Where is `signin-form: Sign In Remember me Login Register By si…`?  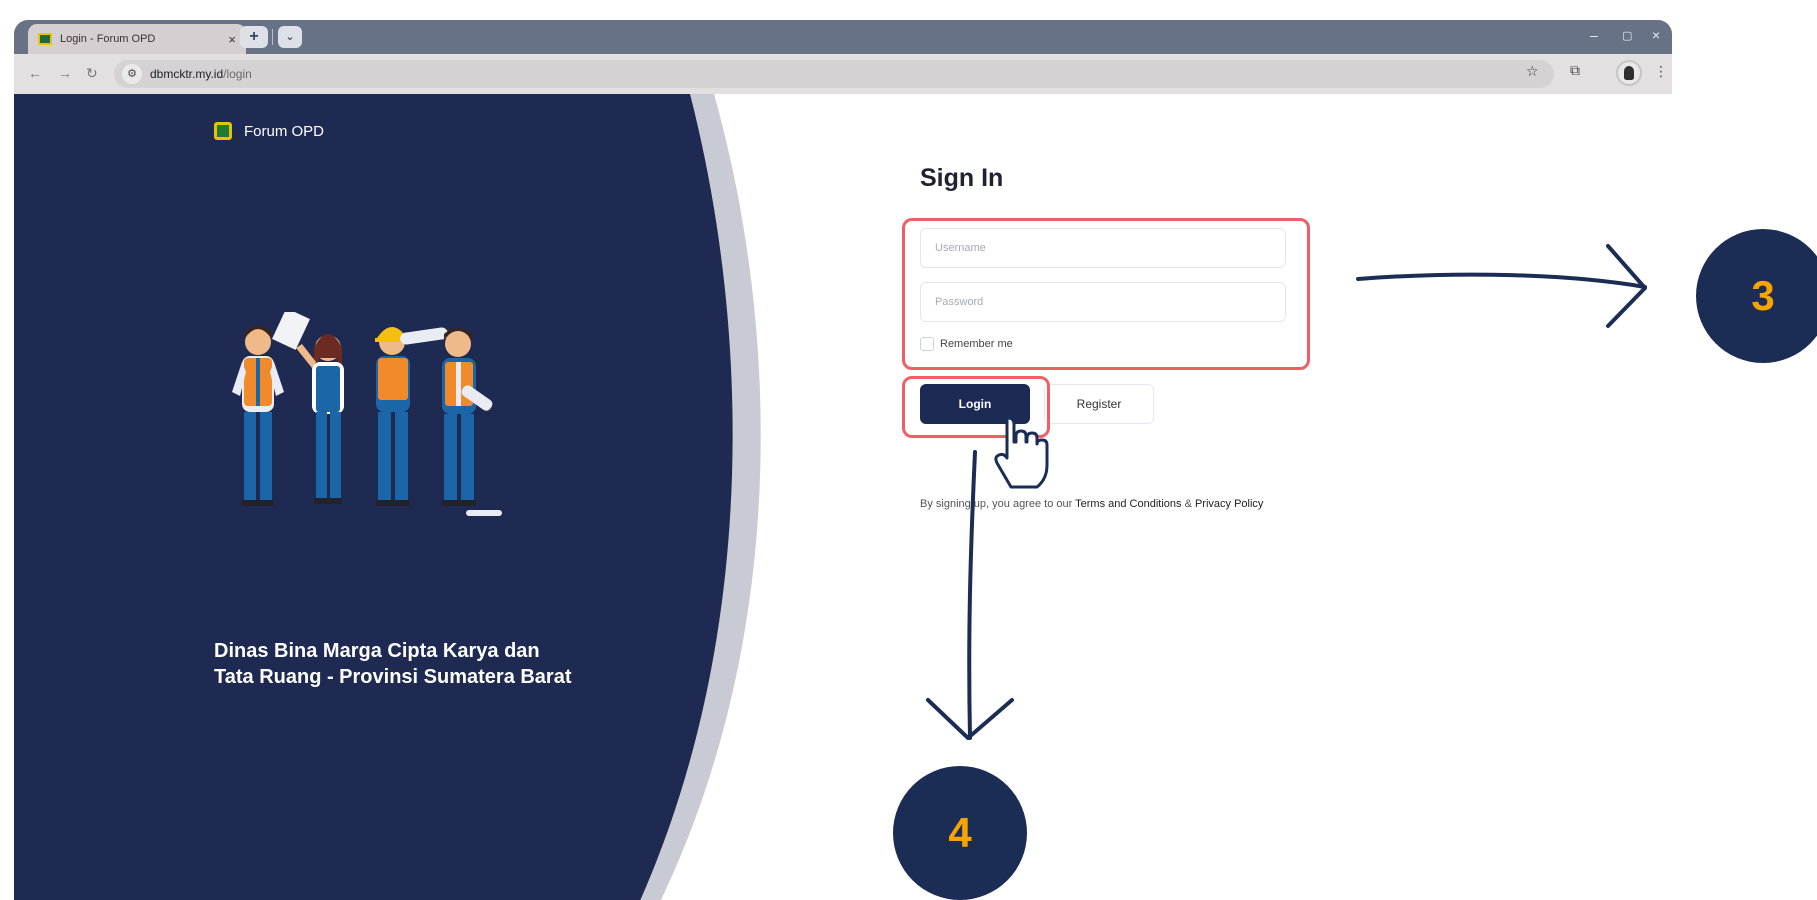 signin-form: Sign In Remember me Login Register By si… is located at coordinates (1110, 337).